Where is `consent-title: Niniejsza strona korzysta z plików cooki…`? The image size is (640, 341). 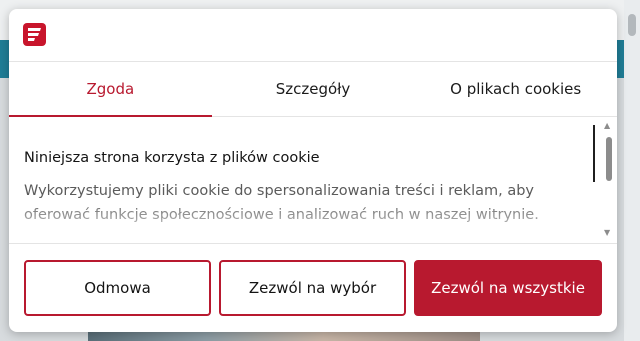
consent-title: Niniejsza strona korzysta z plików cooki… is located at coordinates (172, 158).